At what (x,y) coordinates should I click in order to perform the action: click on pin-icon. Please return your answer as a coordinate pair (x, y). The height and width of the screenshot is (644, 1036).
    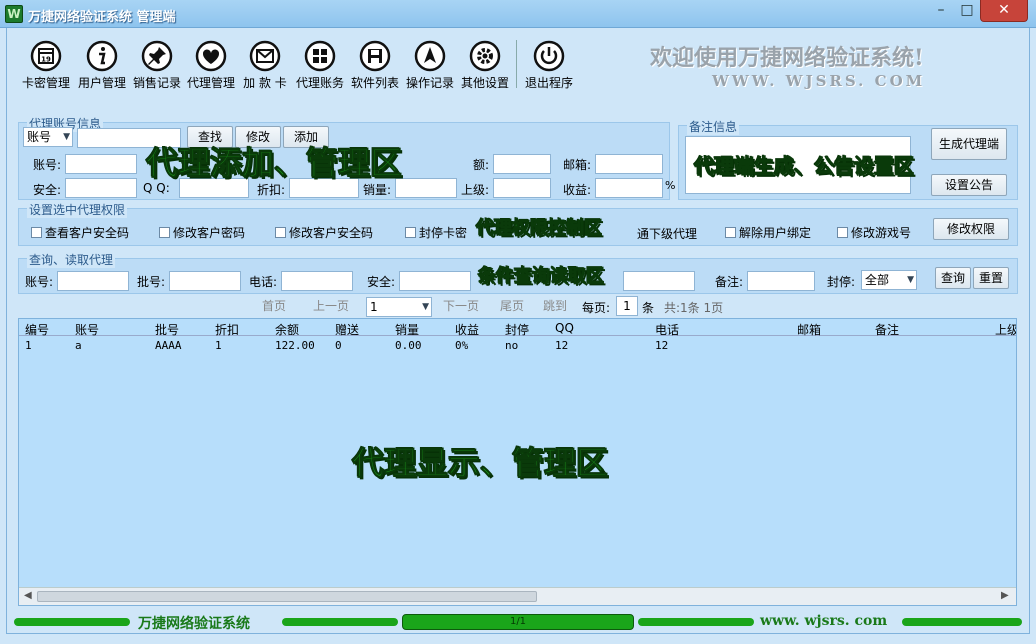
    Looking at the image, I should click on (157, 56).